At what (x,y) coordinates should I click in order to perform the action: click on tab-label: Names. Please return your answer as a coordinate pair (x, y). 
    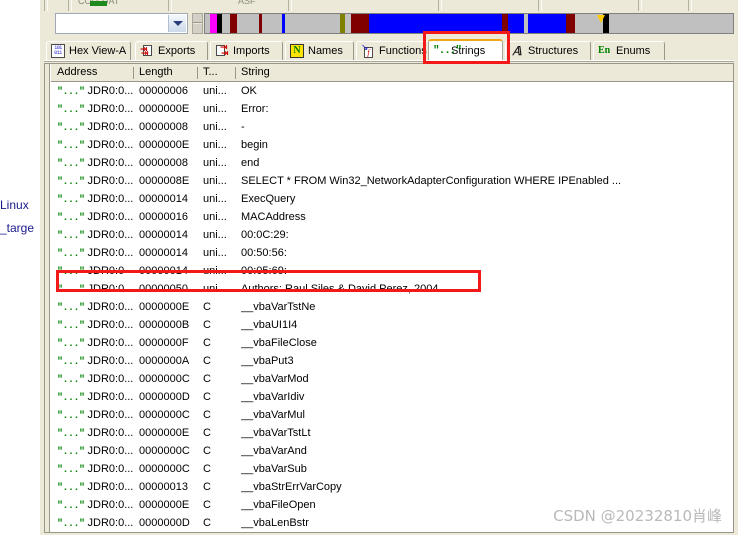
    Looking at the image, I should click on (325, 51).